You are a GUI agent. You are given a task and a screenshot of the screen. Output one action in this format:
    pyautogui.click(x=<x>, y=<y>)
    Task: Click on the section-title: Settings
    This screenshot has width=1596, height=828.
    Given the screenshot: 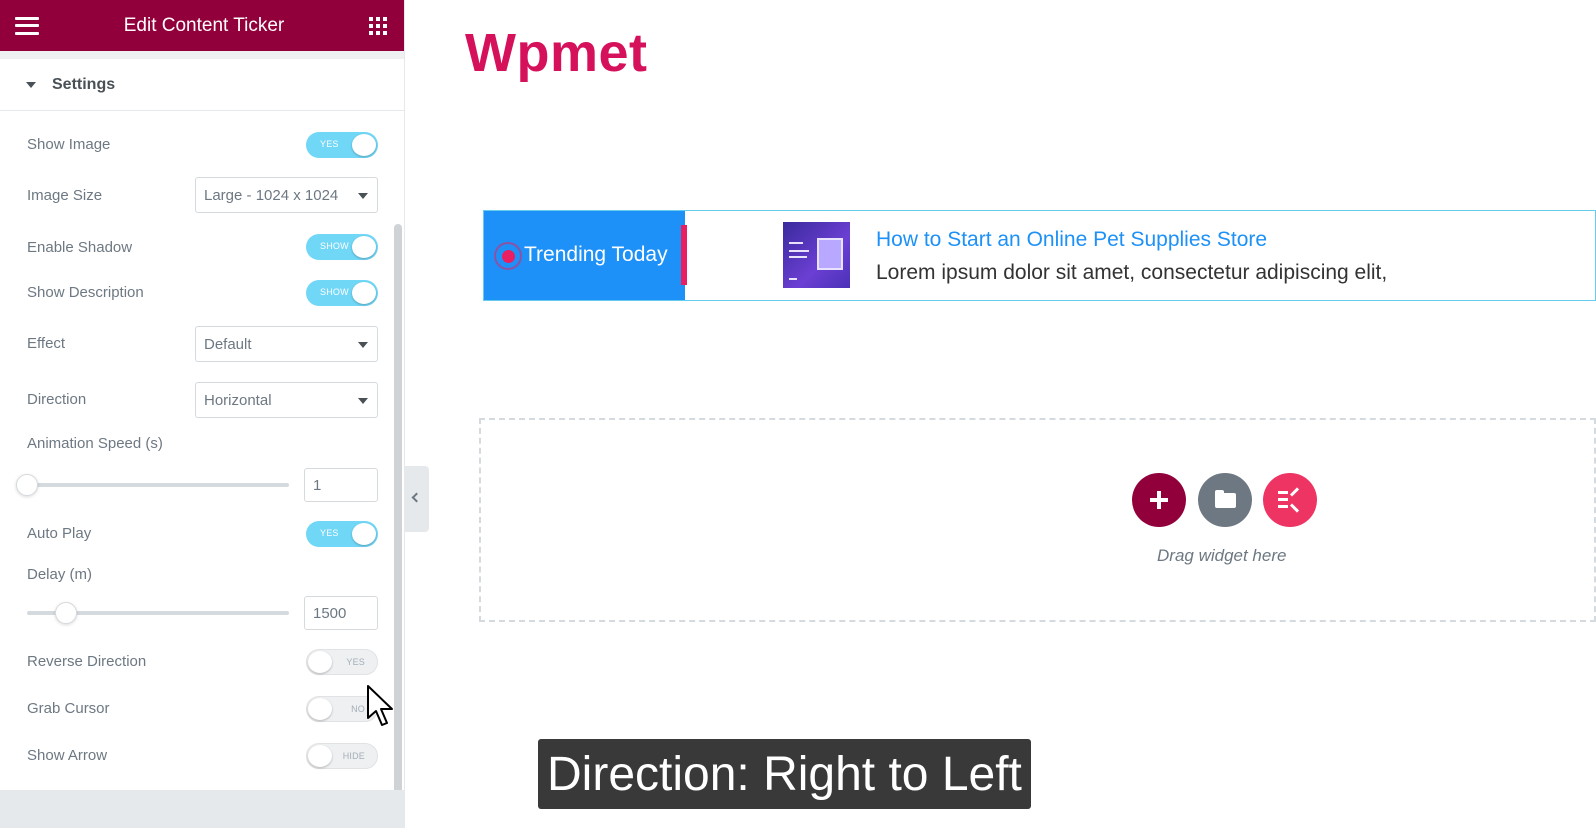 What is the action you would take?
    pyautogui.click(x=84, y=84)
    